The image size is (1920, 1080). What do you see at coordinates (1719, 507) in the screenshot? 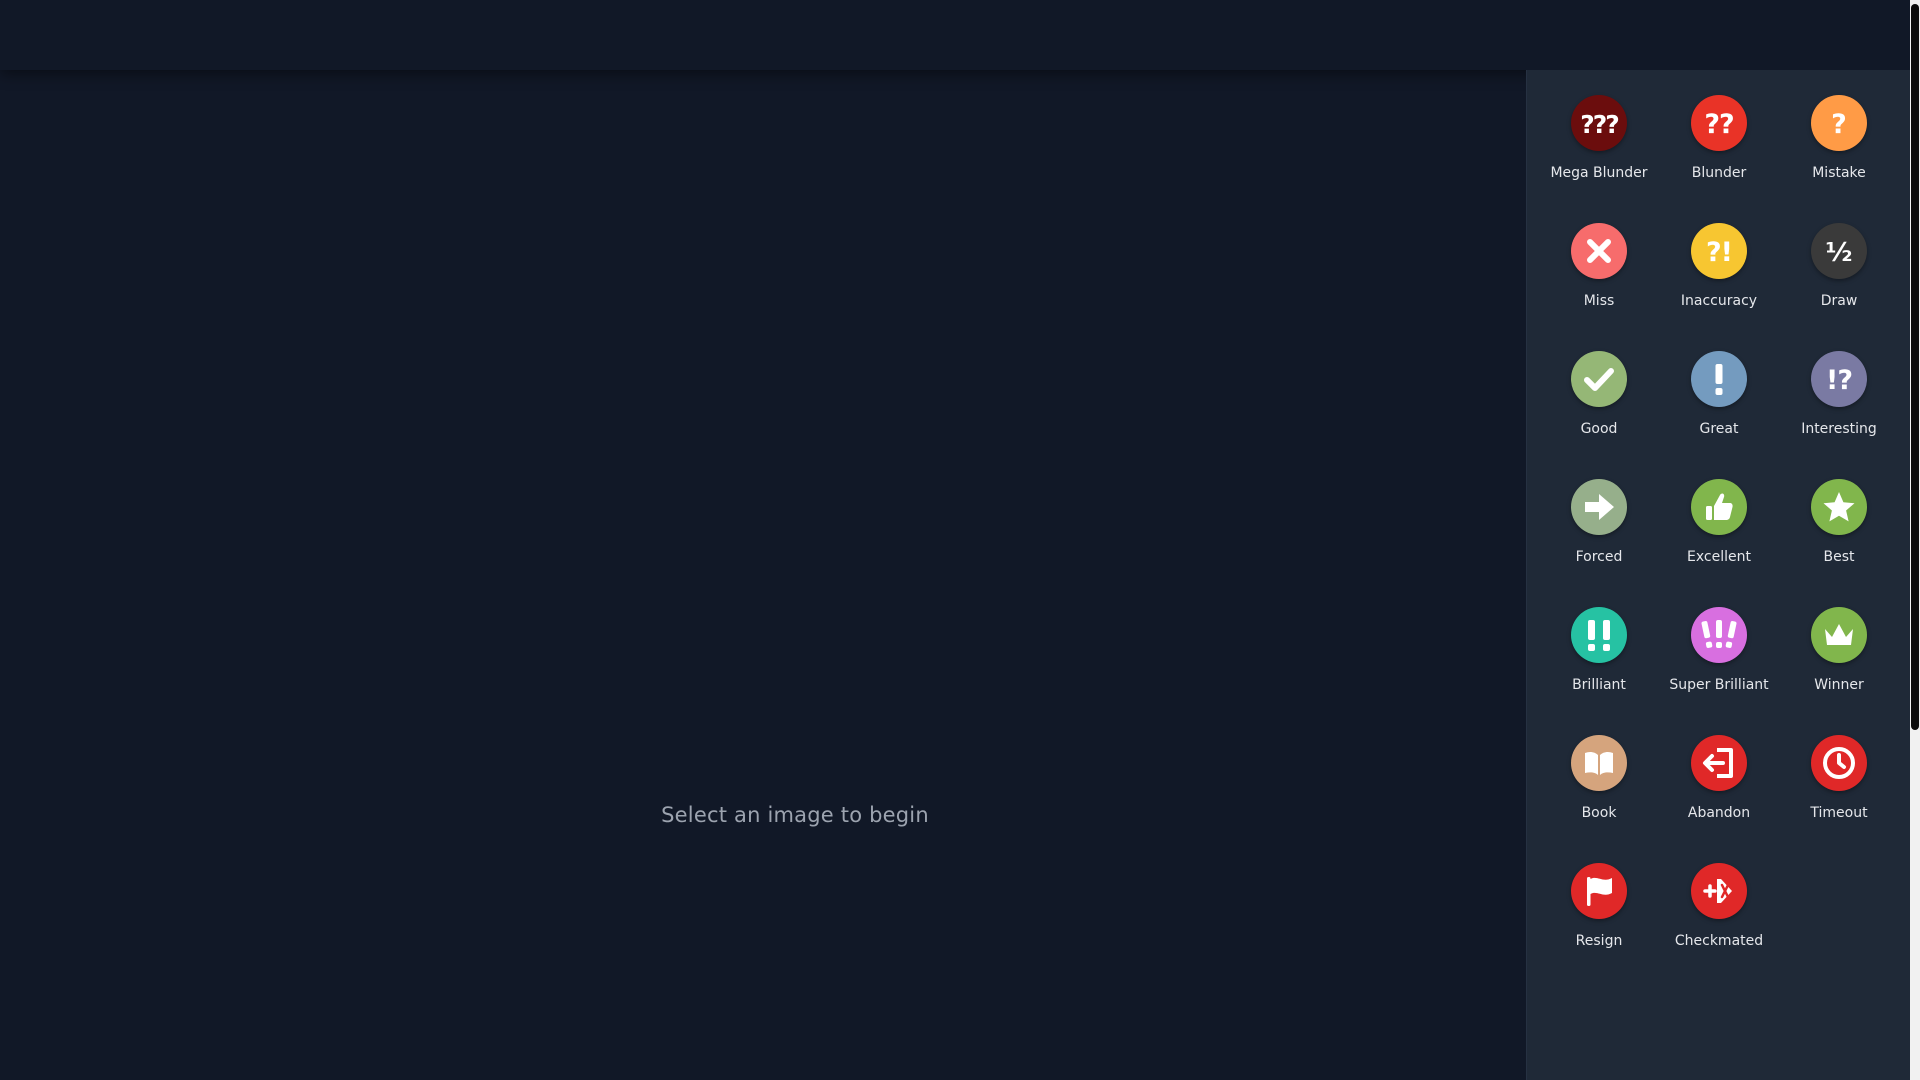
I see `thumbs-up-icon` at bounding box center [1719, 507].